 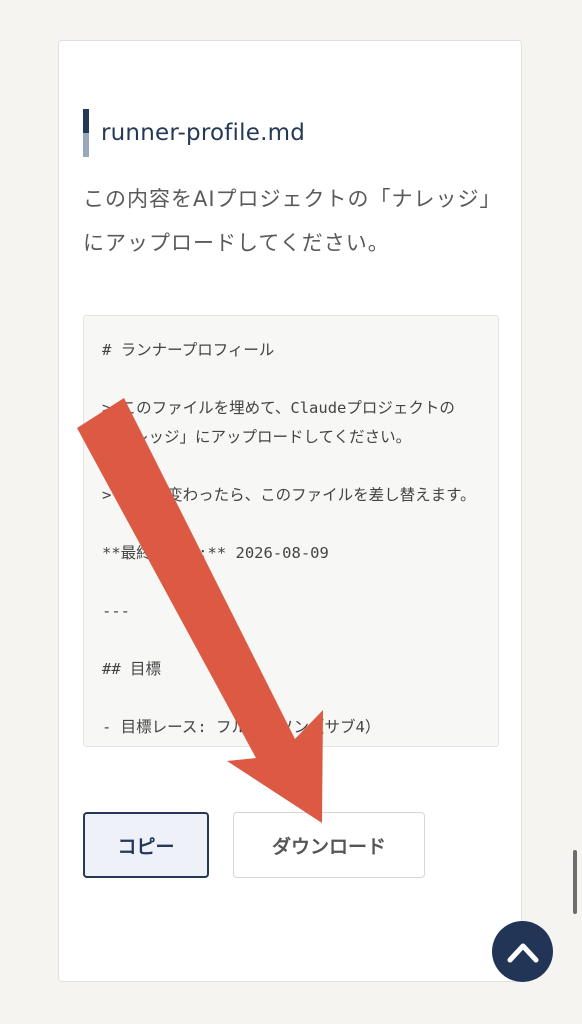 What do you see at coordinates (329, 845) in the screenshot?
I see `download-button: ダウンロード` at bounding box center [329, 845].